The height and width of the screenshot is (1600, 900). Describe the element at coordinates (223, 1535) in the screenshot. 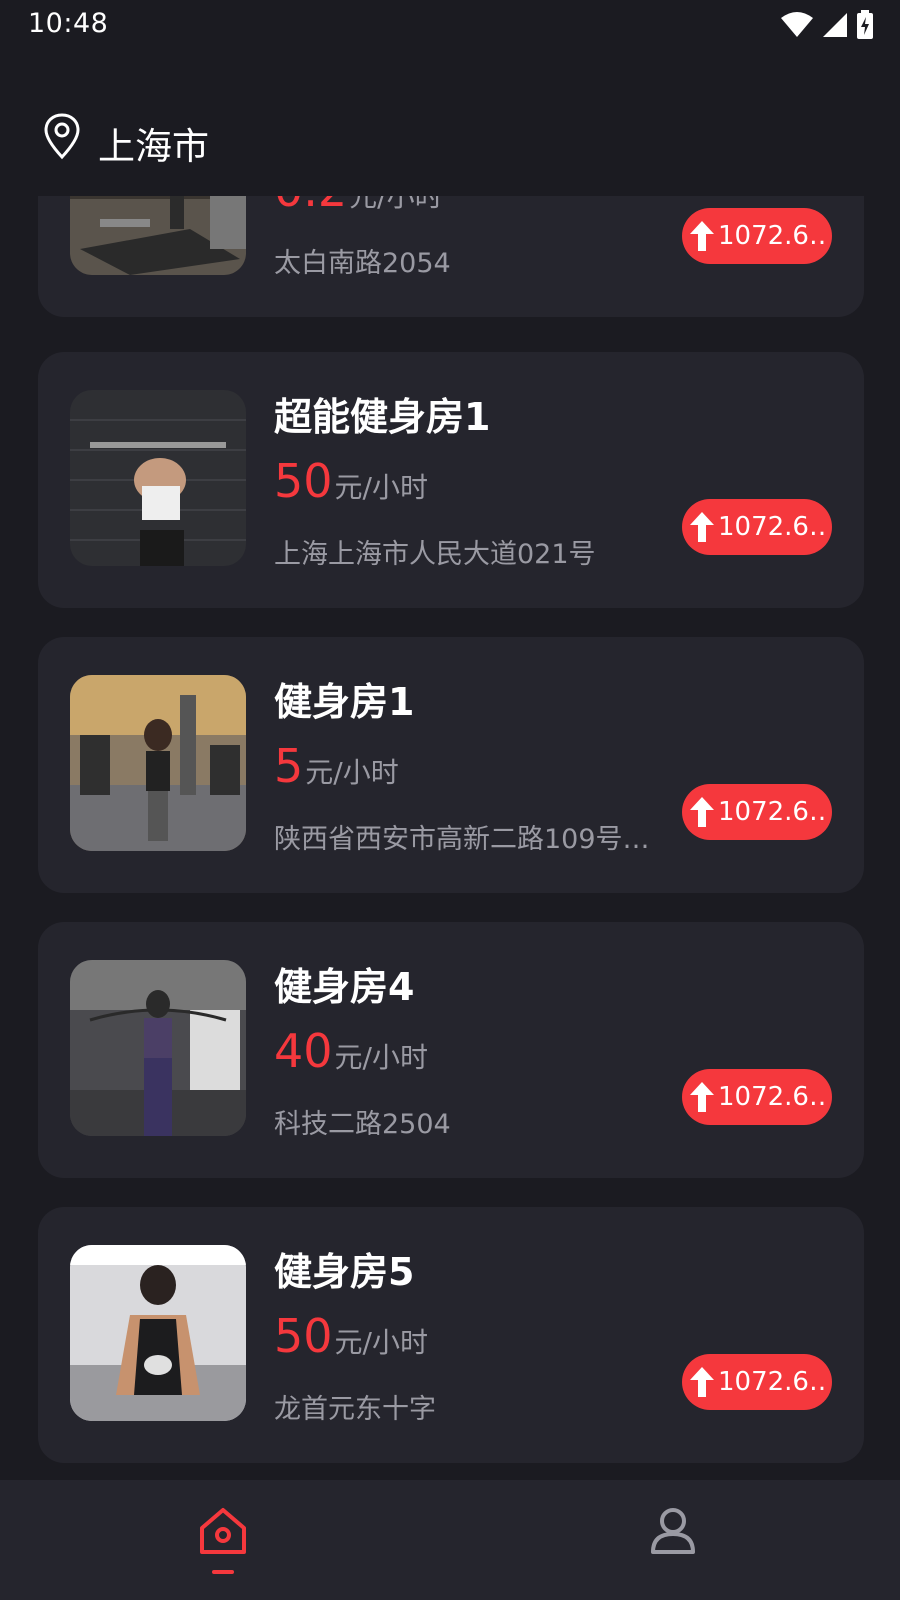

I see `home-icon` at that location.